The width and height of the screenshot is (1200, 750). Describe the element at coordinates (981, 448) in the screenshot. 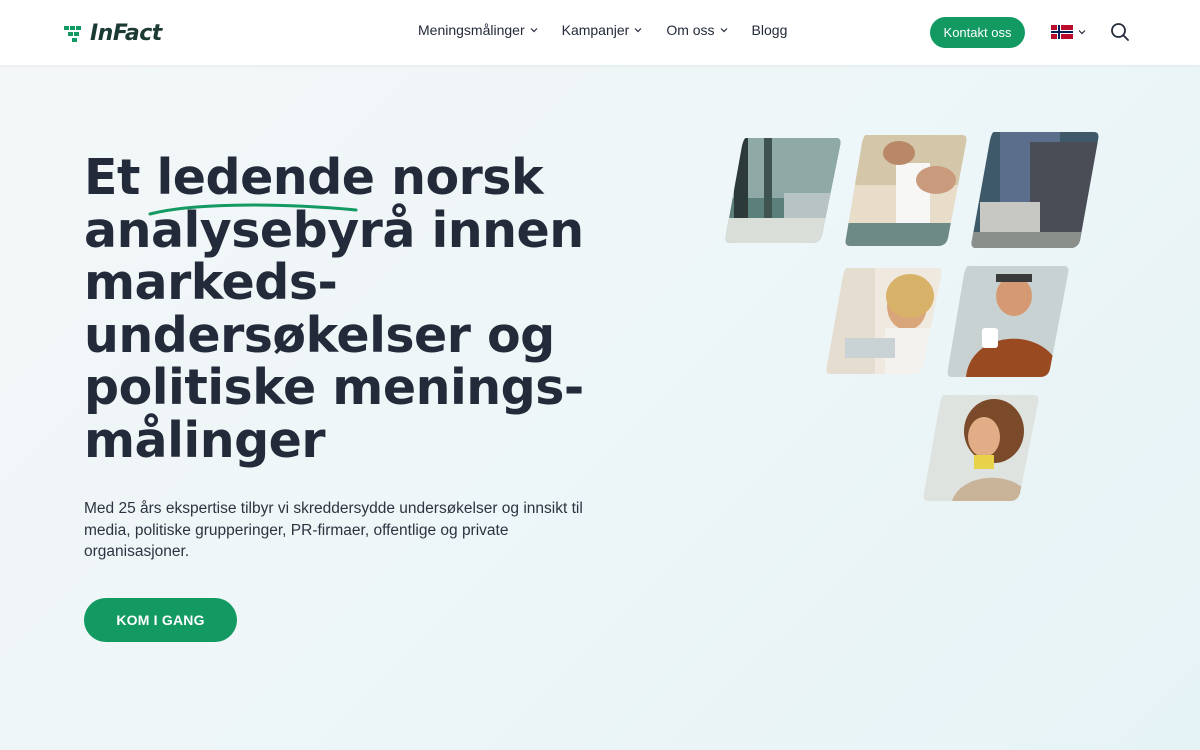

I see `photo-woman-with-card` at that location.